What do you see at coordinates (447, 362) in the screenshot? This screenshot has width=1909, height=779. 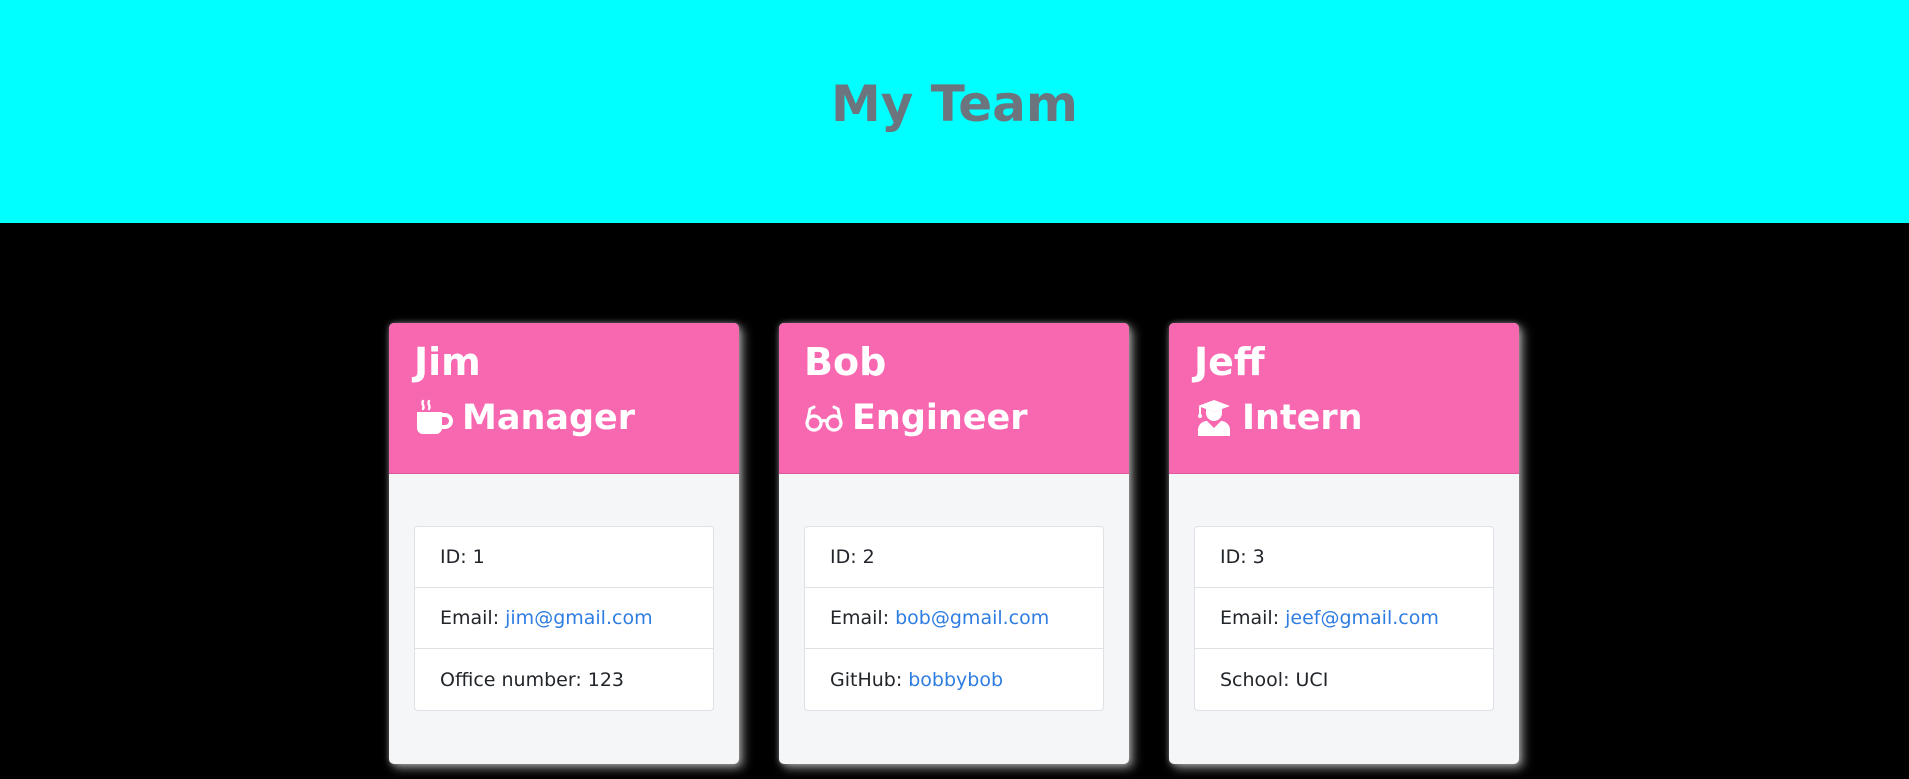 I see `employee-name: Jim` at bounding box center [447, 362].